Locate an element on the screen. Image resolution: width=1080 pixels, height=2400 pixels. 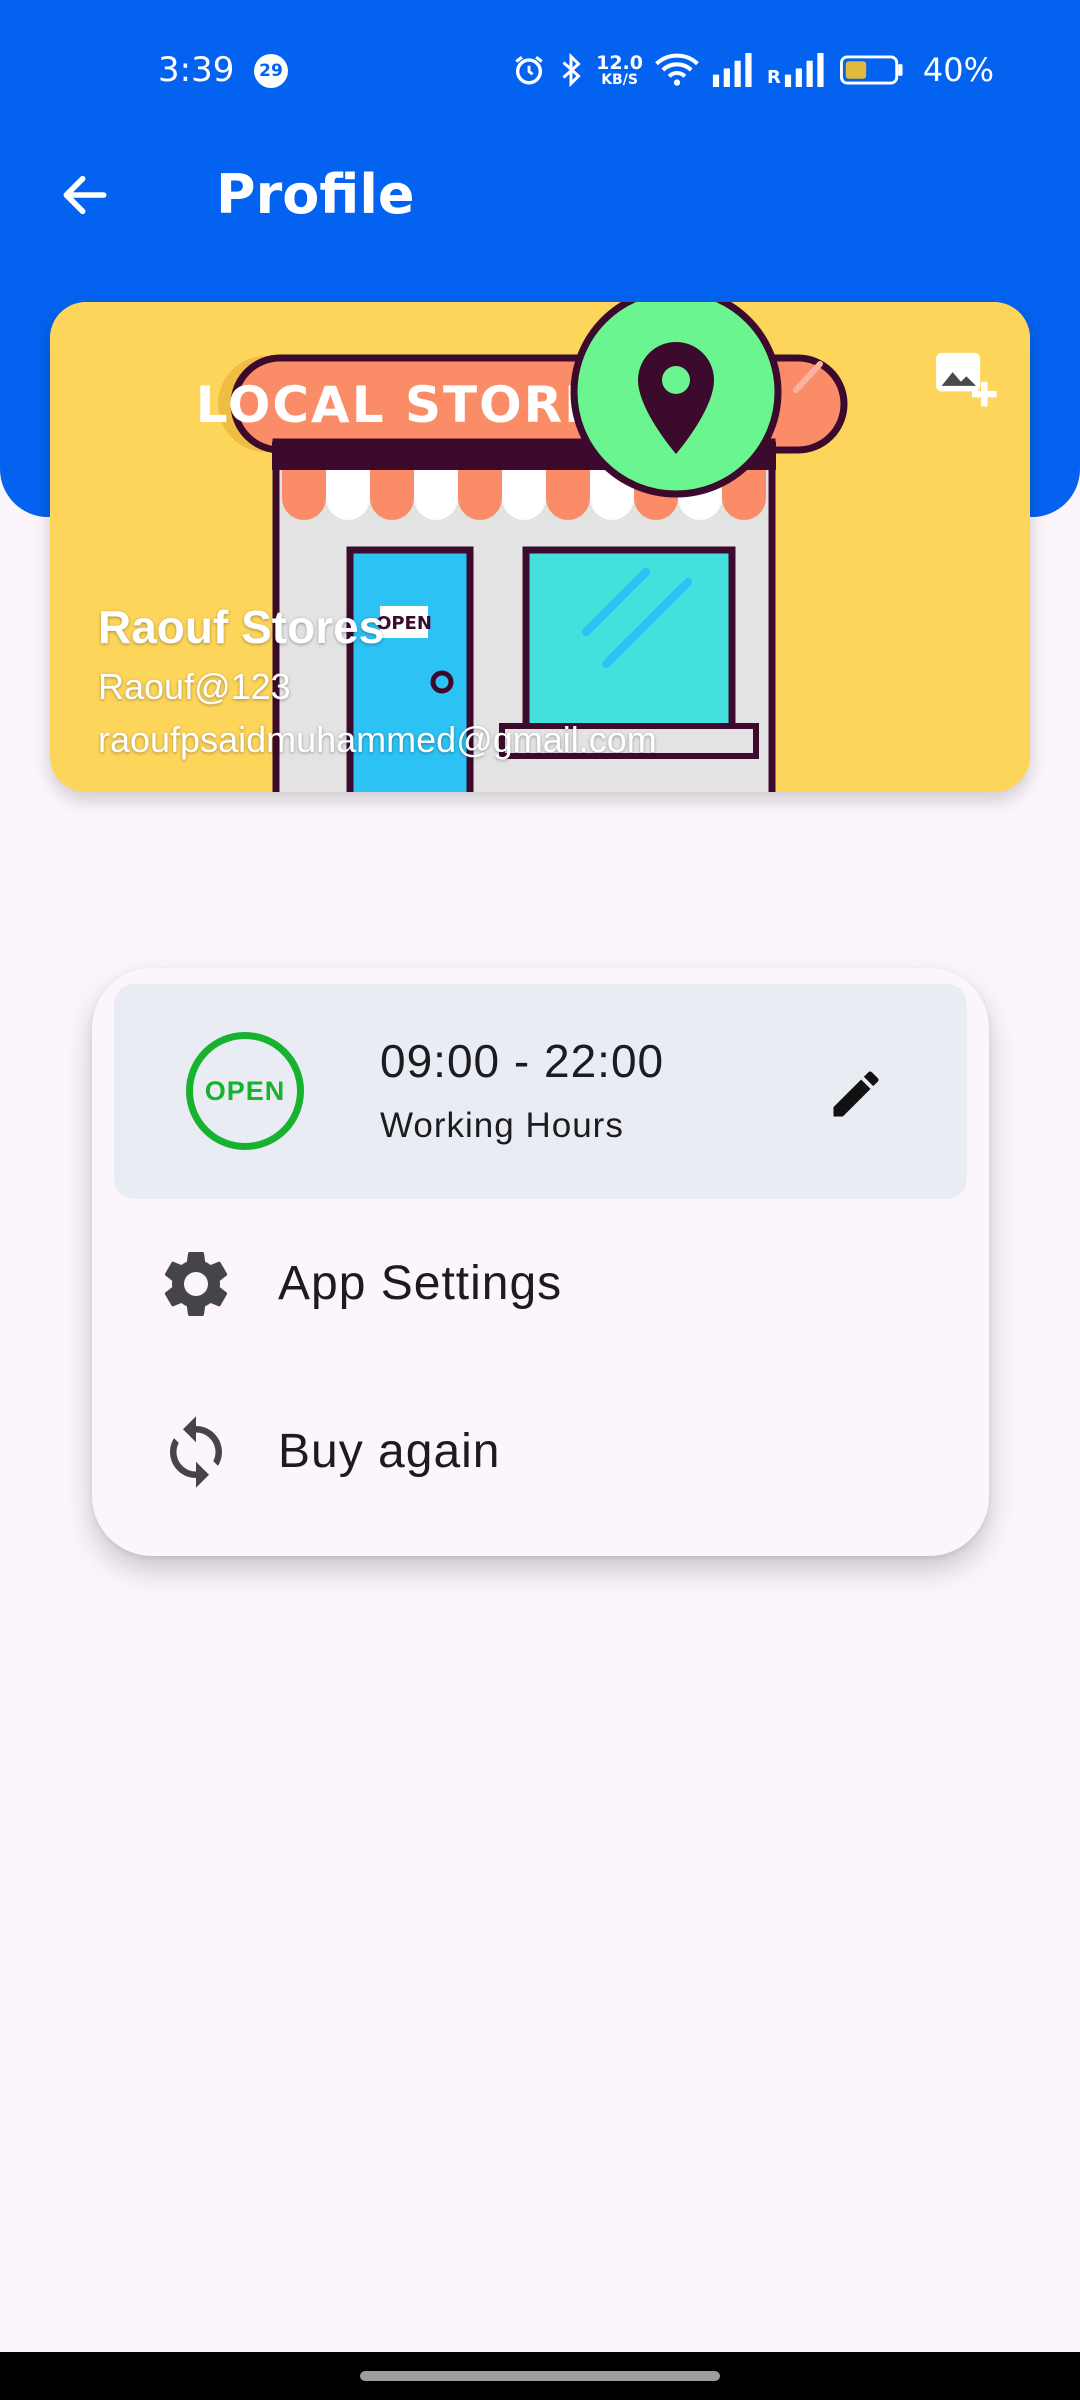
wifi-icon is located at coordinates (677, 69).